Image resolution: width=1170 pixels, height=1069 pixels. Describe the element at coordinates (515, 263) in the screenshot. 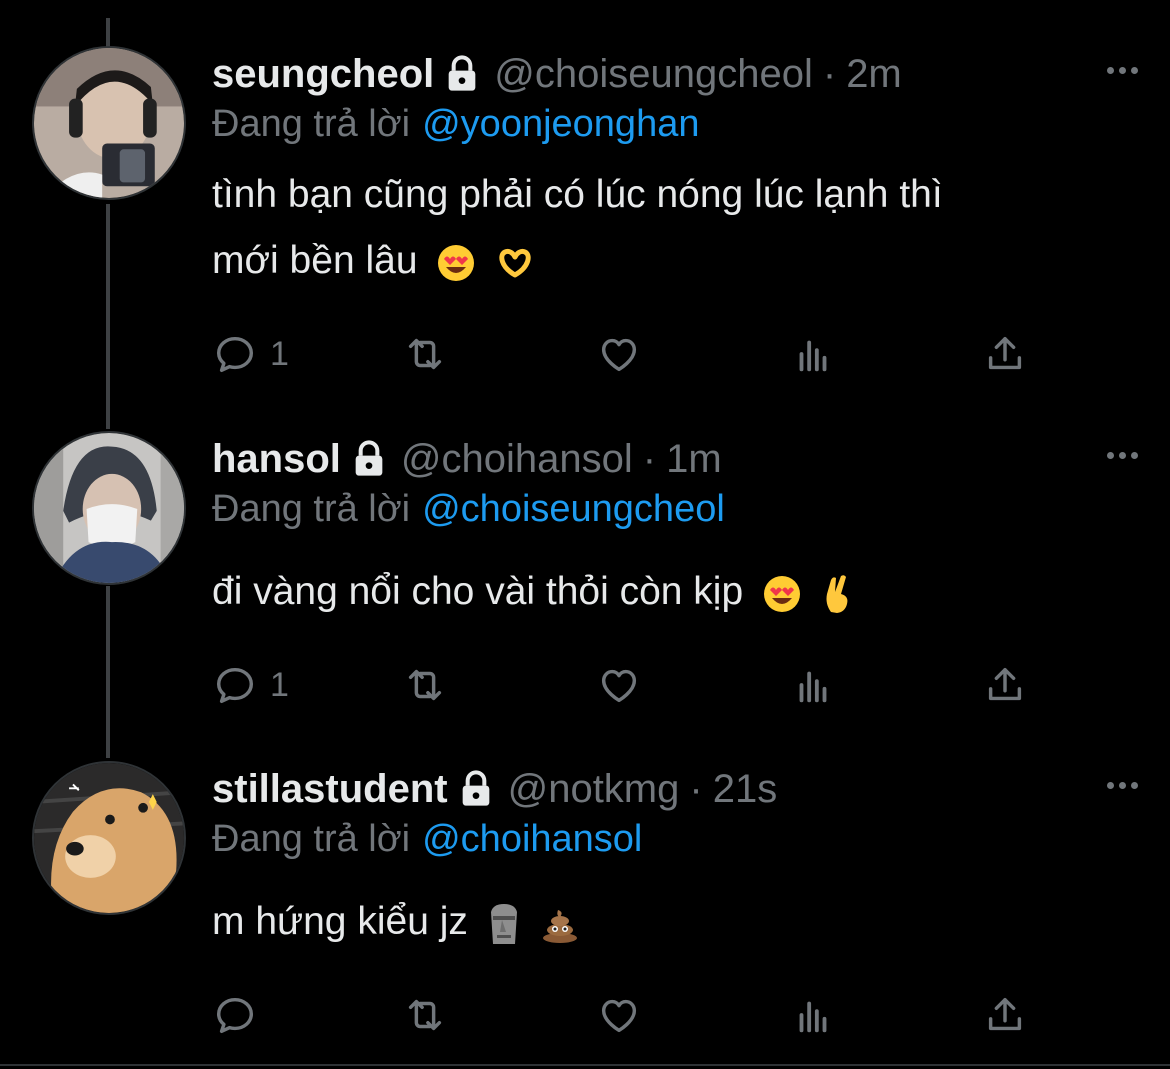

I see `heart-hands-emoji` at that location.